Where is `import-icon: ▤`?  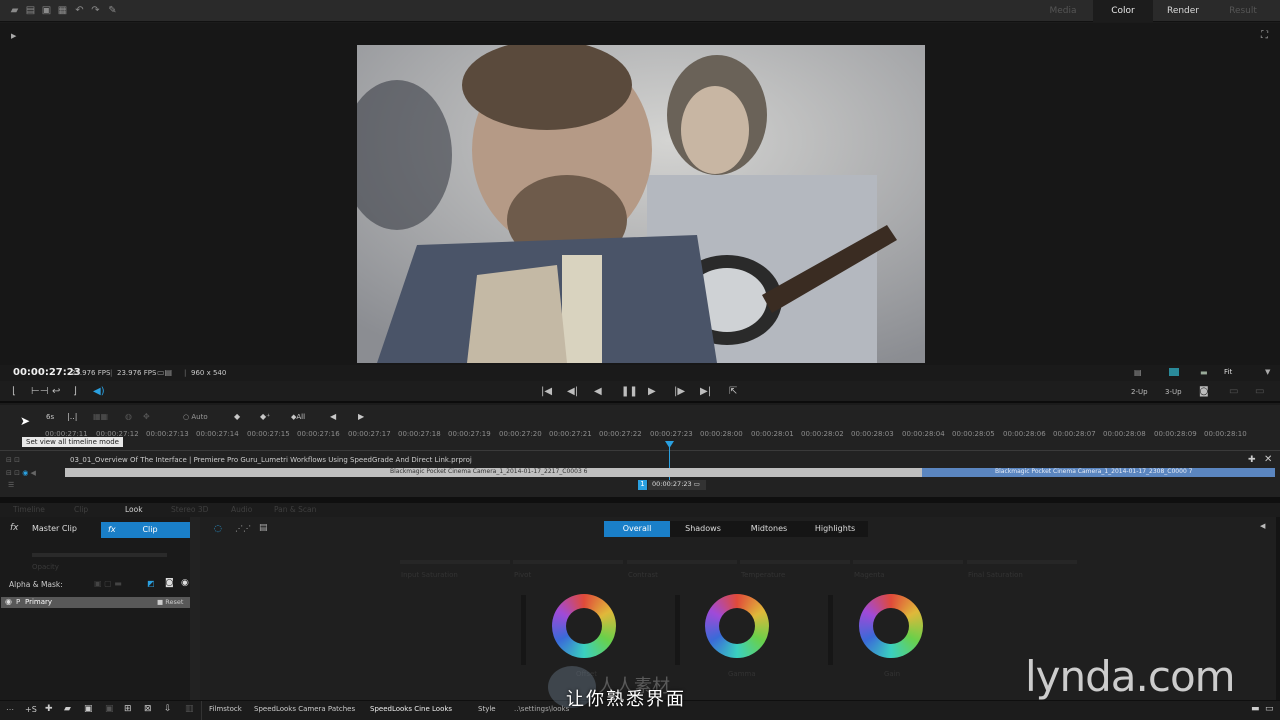
import-icon: ▤ is located at coordinates (30, 10).